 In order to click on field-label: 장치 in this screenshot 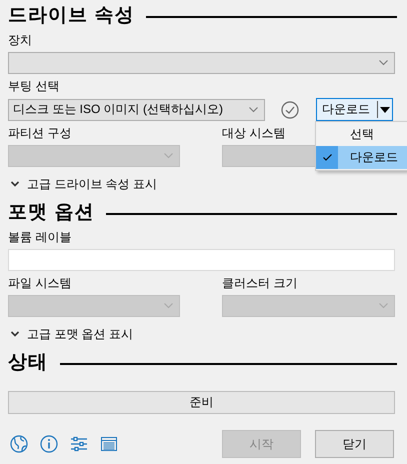, I will do `click(20, 40)`.